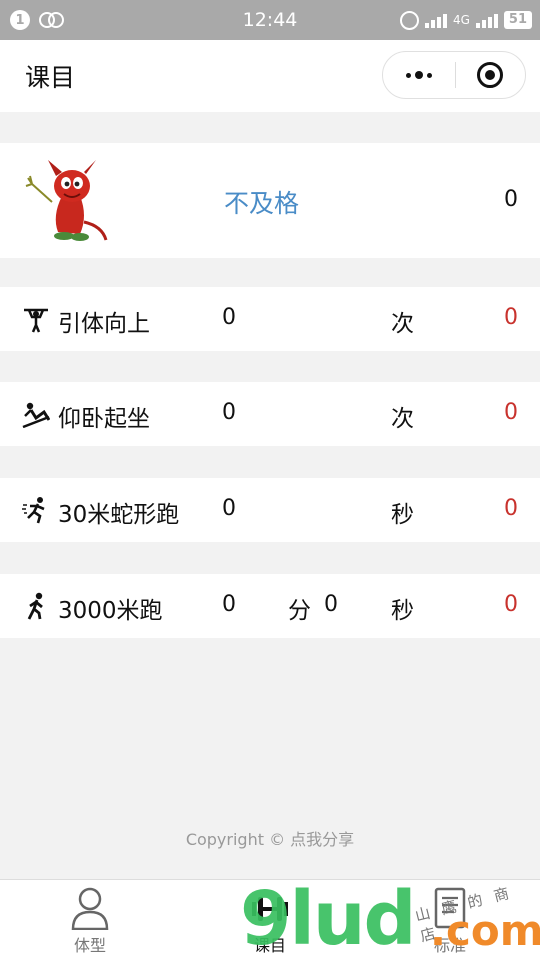 This screenshot has height=960, width=540. I want to click on linked-rings-icon, so click(52, 20).